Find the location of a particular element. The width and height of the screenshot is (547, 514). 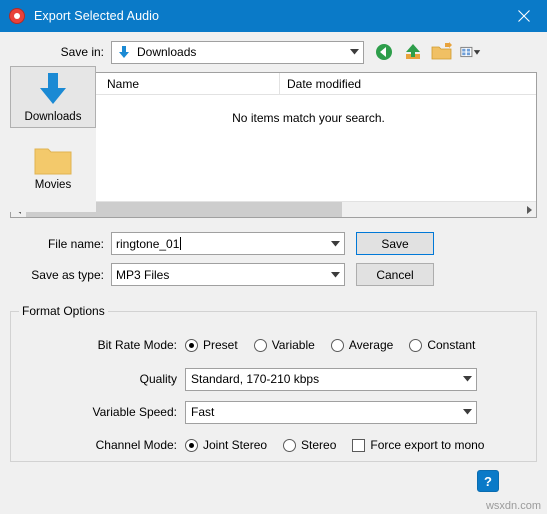

close-icon is located at coordinates (524, 16).